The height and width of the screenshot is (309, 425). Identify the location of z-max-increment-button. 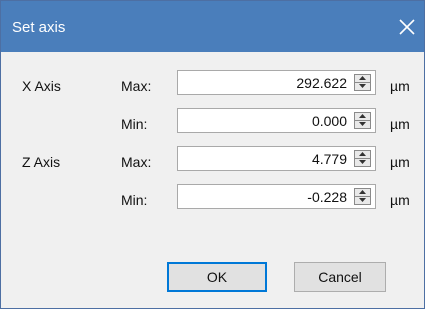
(362, 155).